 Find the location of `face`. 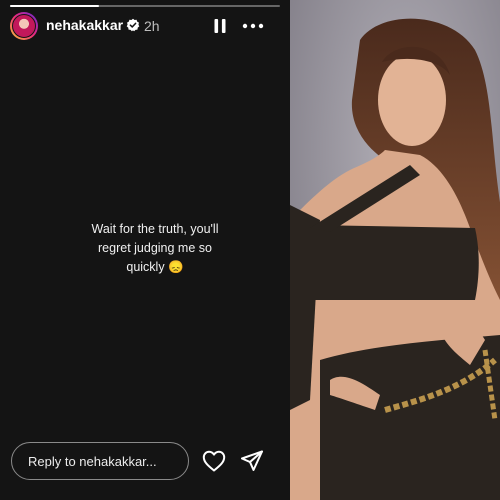

face is located at coordinates (412, 100).